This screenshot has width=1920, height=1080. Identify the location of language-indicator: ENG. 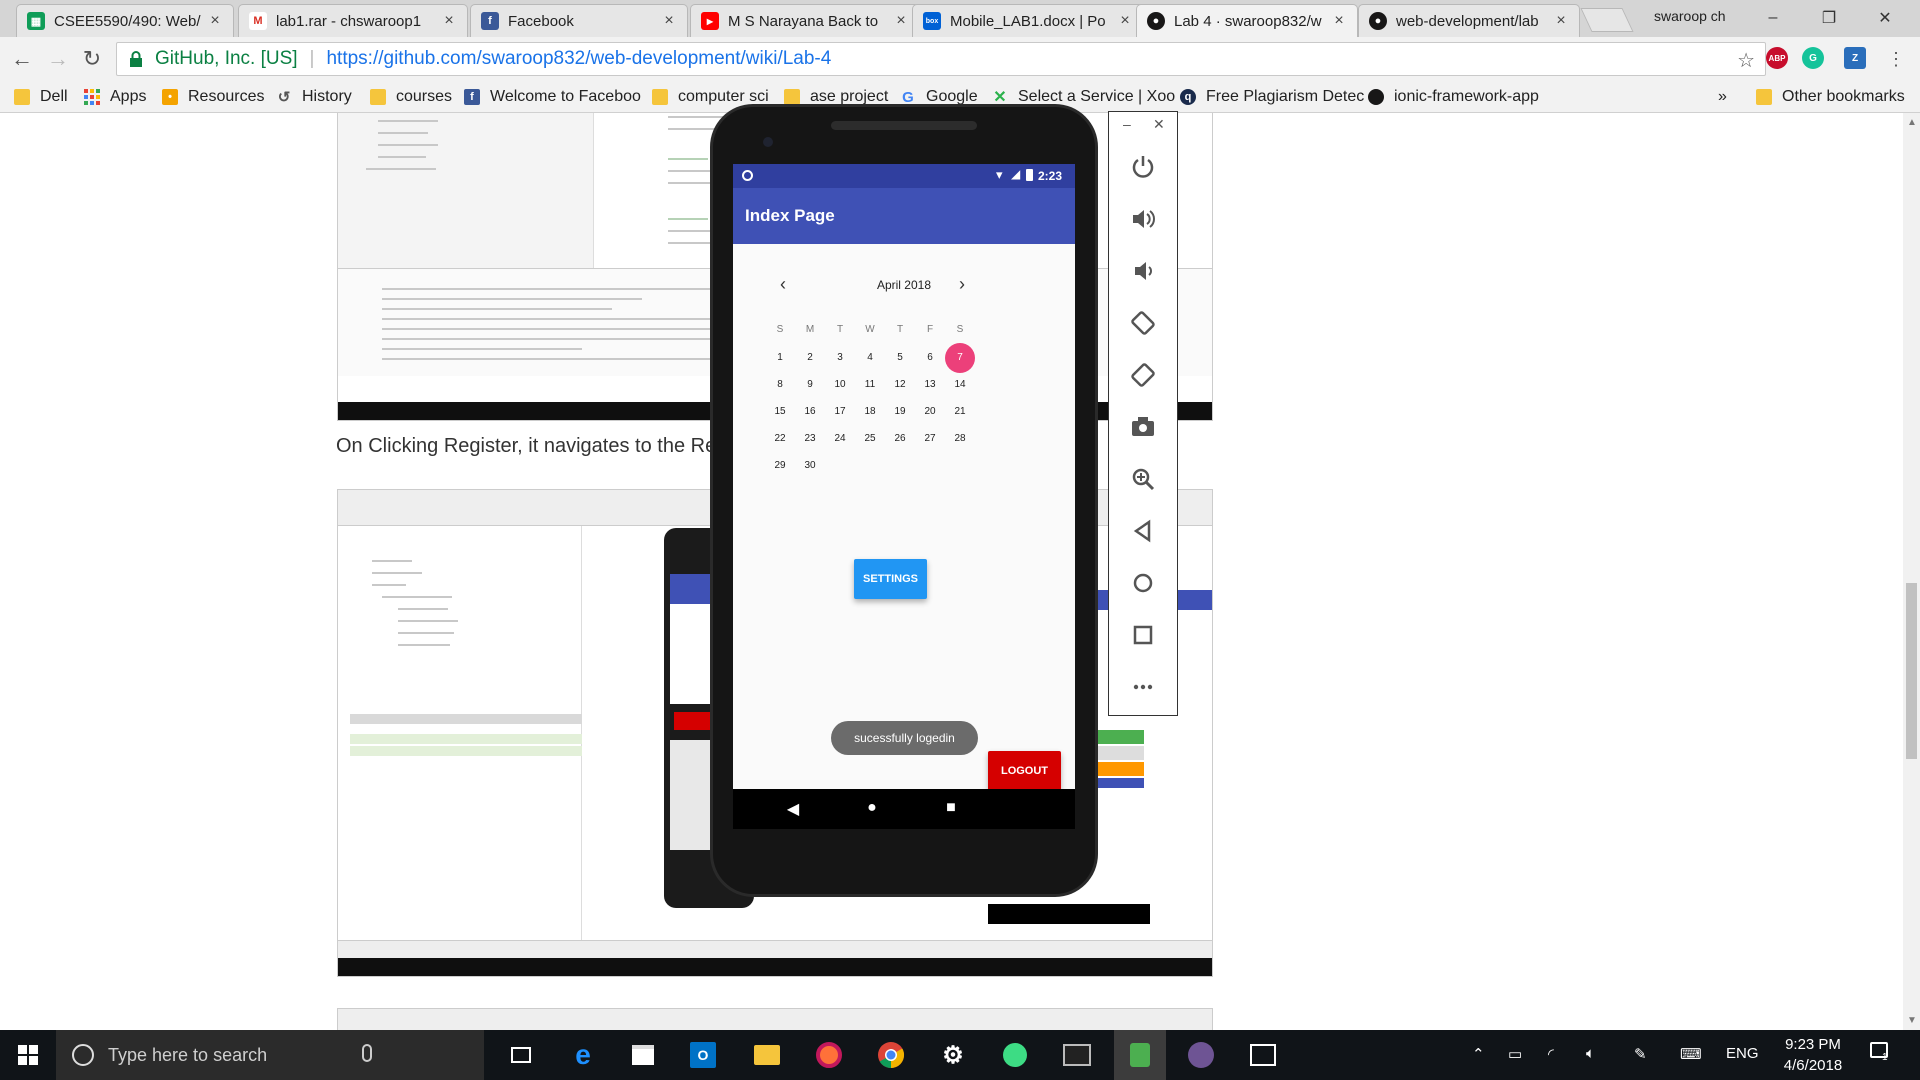
(1742, 1053).